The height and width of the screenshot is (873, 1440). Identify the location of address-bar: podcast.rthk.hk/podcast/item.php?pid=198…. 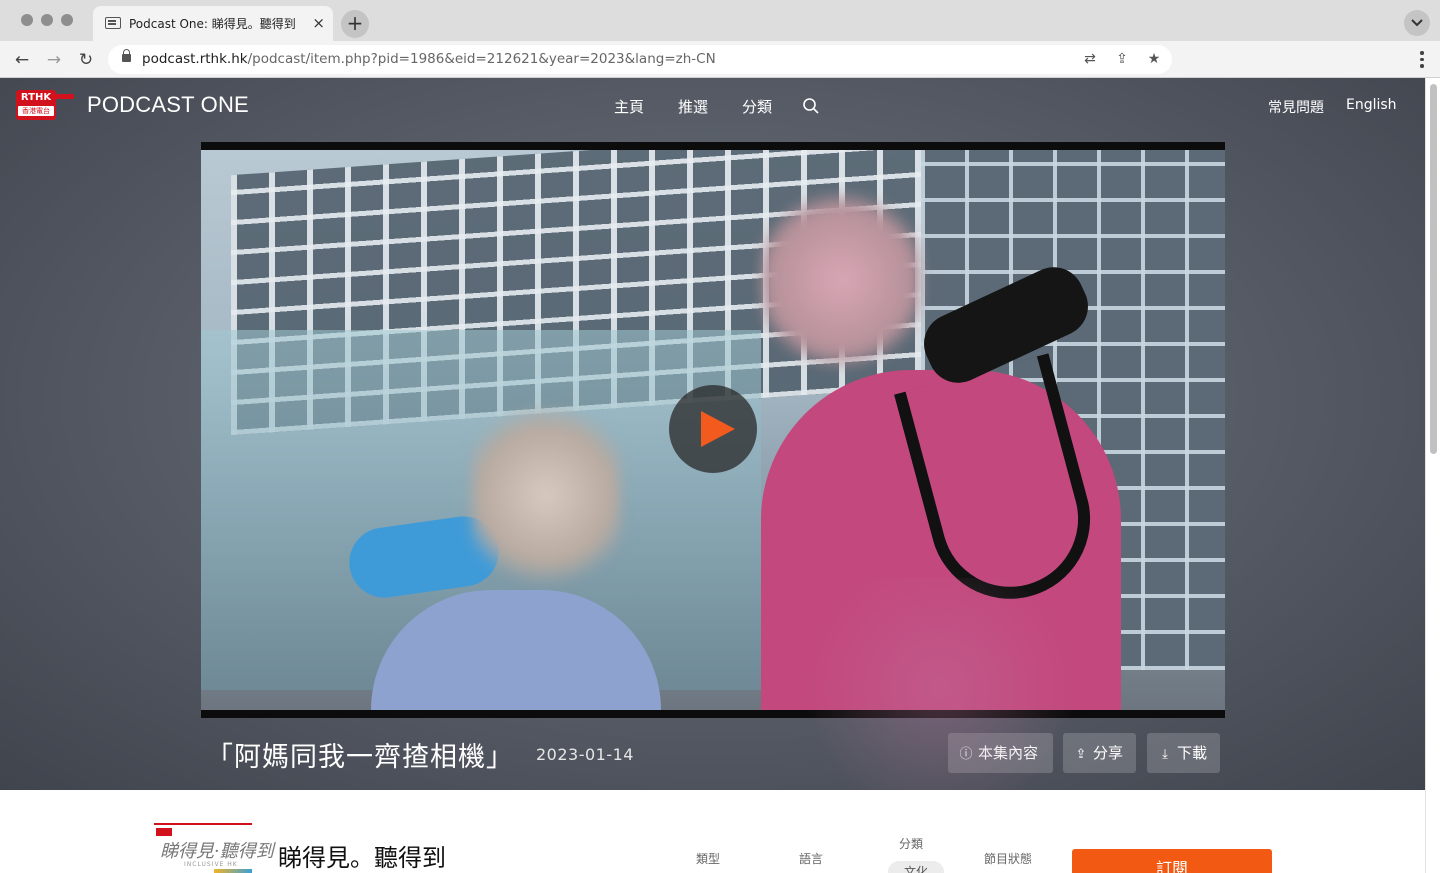
(640, 59).